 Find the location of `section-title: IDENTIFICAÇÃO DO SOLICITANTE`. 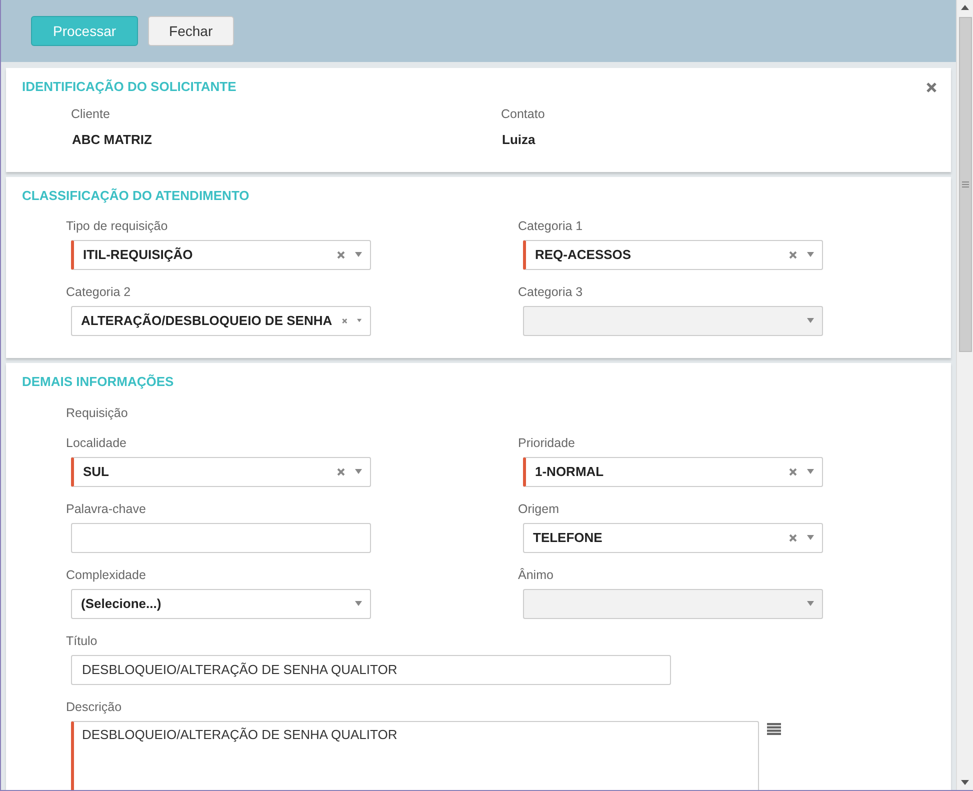

section-title: IDENTIFICAÇÃO DO SOLICITANTE is located at coordinates (129, 87).